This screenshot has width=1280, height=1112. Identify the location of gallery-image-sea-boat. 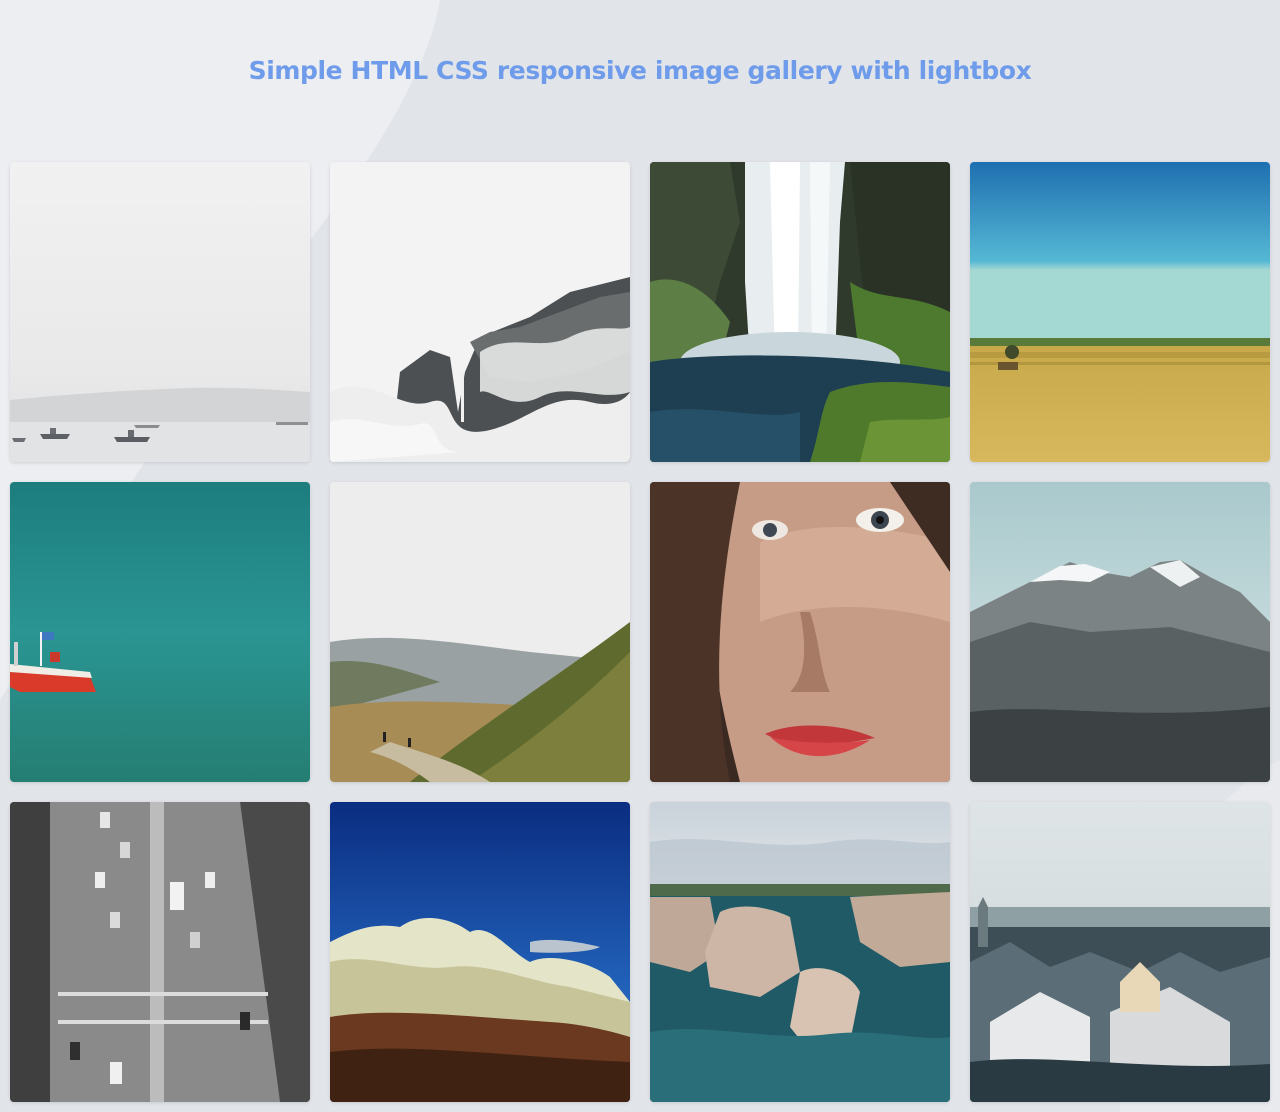
(160, 632).